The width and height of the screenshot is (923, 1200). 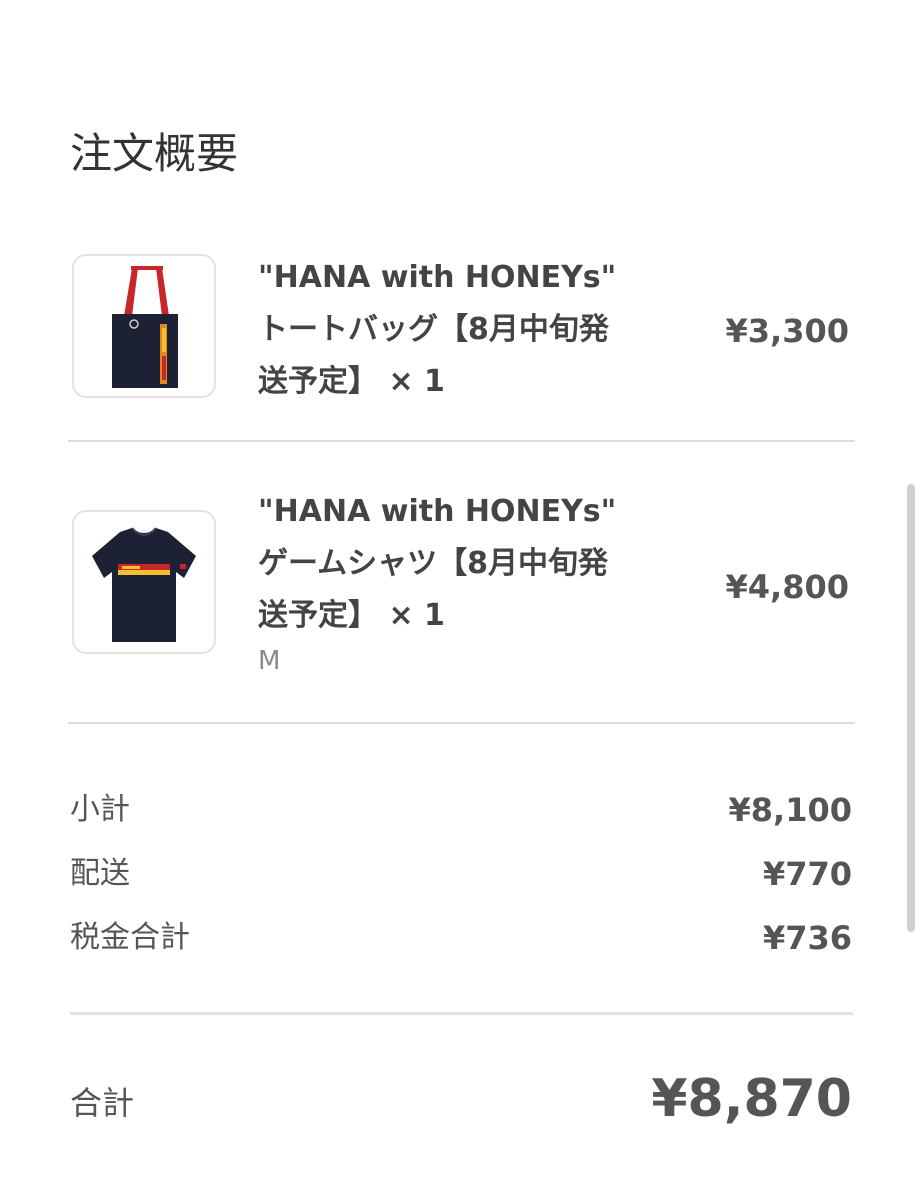 I want to click on order-summary-title: 注文概要, so click(x=154, y=153).